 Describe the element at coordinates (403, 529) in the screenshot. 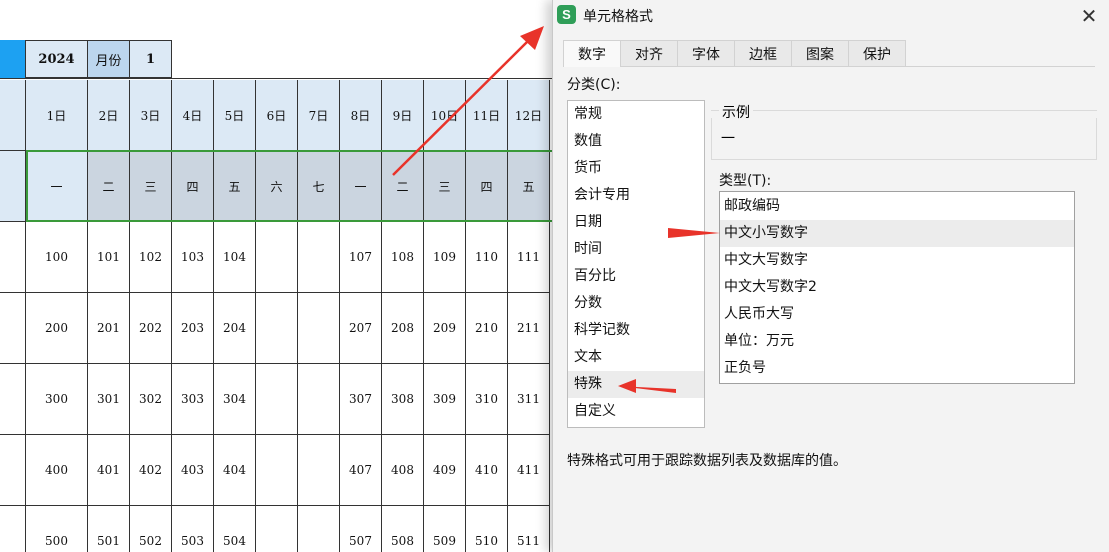

I see `data-cell: 508` at that location.